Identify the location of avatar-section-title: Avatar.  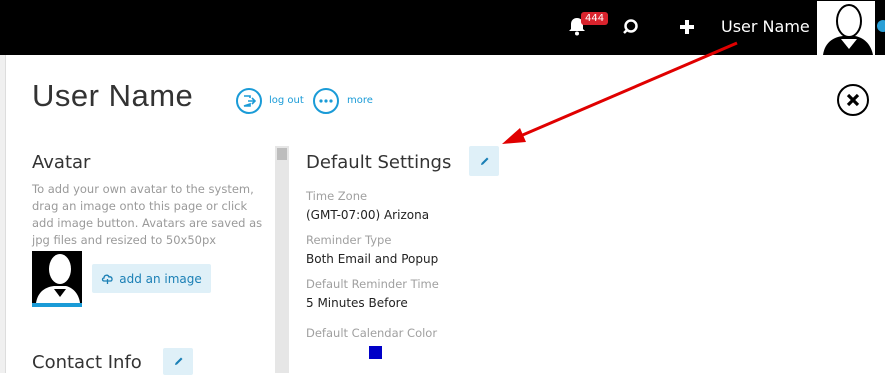
(61, 162).